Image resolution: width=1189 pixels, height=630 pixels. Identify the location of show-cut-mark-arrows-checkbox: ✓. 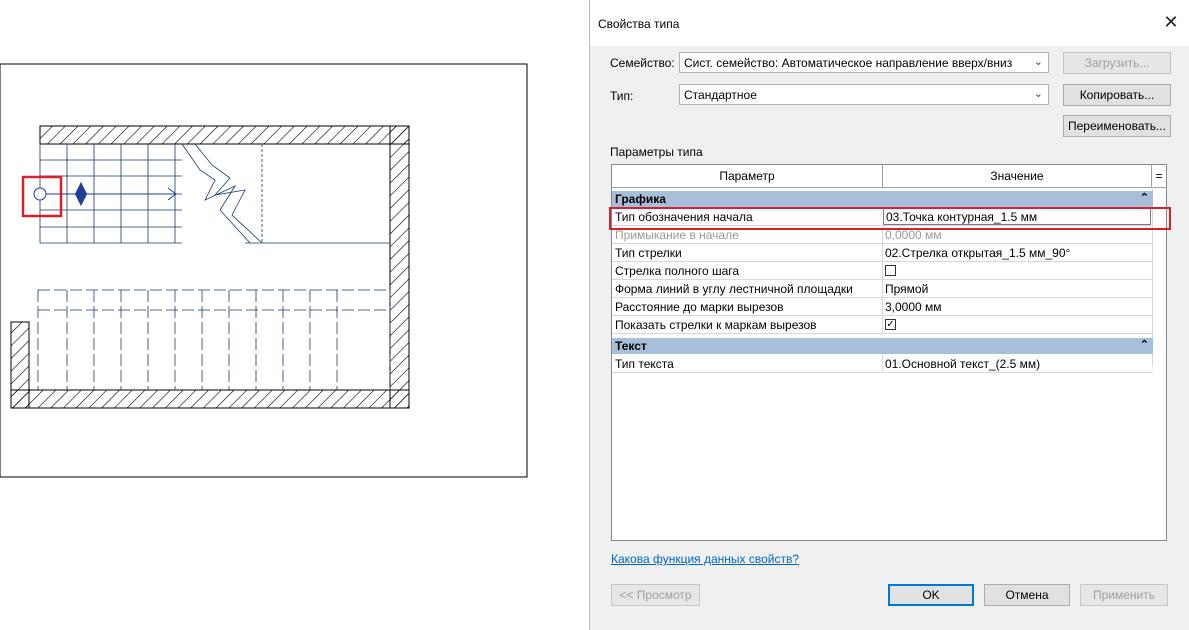
(890, 324).